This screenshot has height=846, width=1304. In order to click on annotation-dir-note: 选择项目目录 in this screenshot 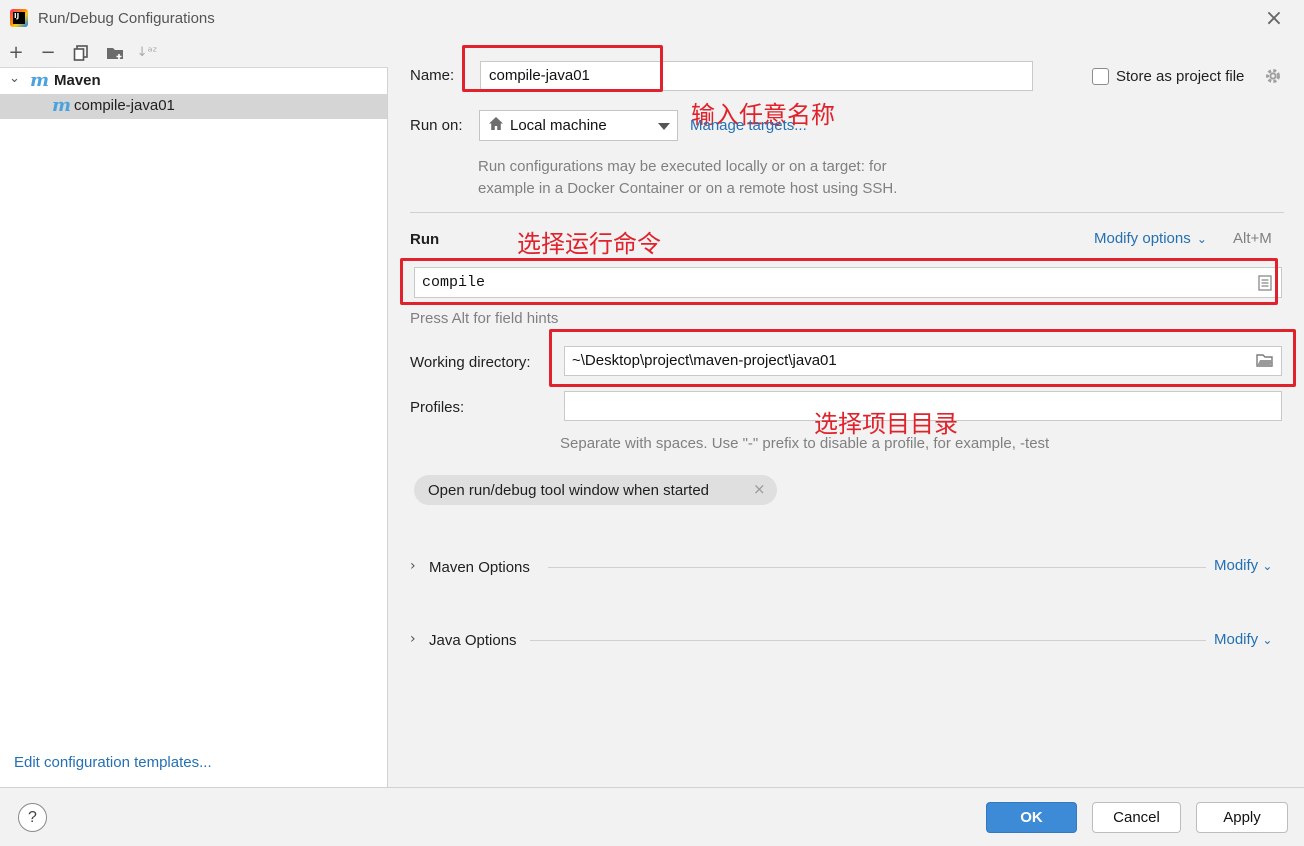, I will do `click(886, 424)`.